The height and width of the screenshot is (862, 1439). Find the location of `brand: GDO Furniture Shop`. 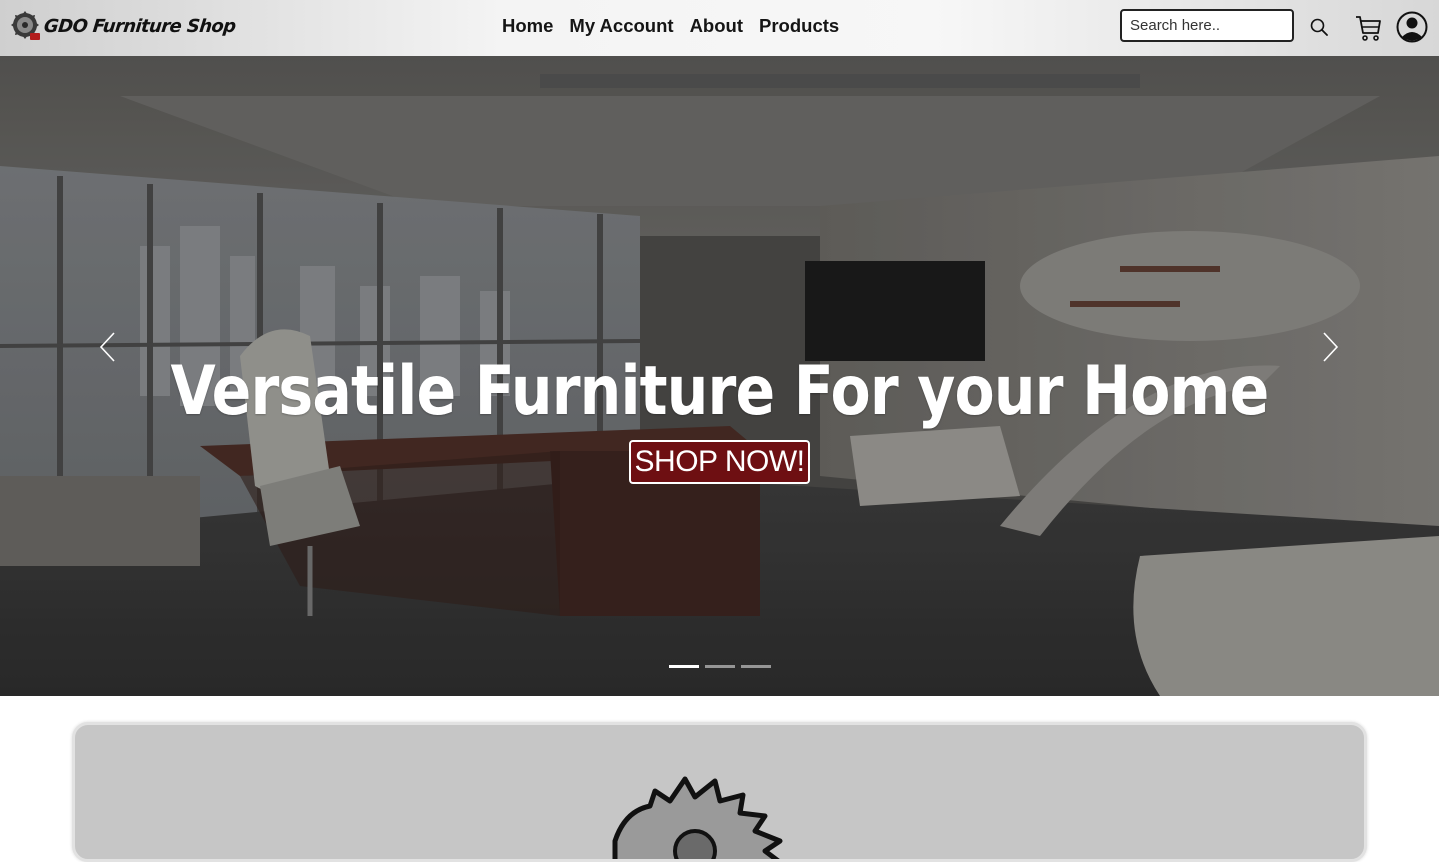

brand: GDO Furniture Shop is located at coordinates (124, 26).